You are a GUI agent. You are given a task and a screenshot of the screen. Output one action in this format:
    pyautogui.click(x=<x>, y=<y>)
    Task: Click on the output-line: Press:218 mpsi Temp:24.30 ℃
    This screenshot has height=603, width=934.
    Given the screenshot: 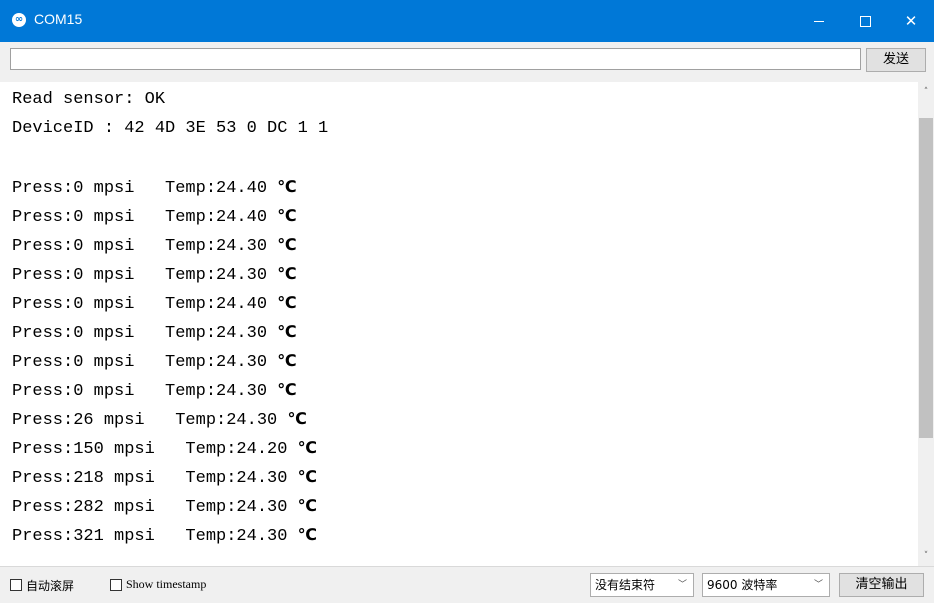 What is the action you would take?
    pyautogui.click(x=165, y=477)
    